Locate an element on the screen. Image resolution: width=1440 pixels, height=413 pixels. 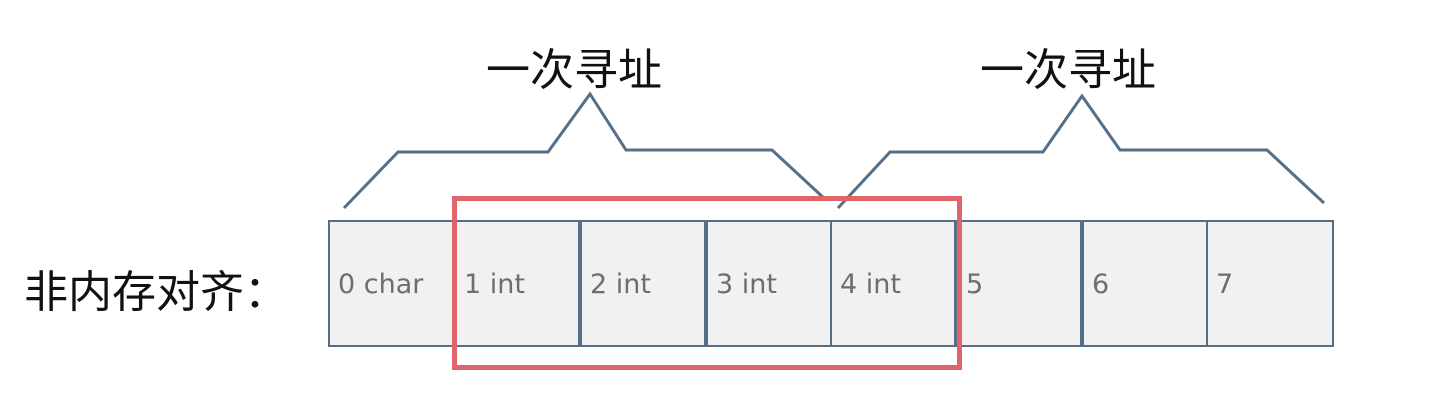
row-label: 非内存对齐： is located at coordinates (156, 292).